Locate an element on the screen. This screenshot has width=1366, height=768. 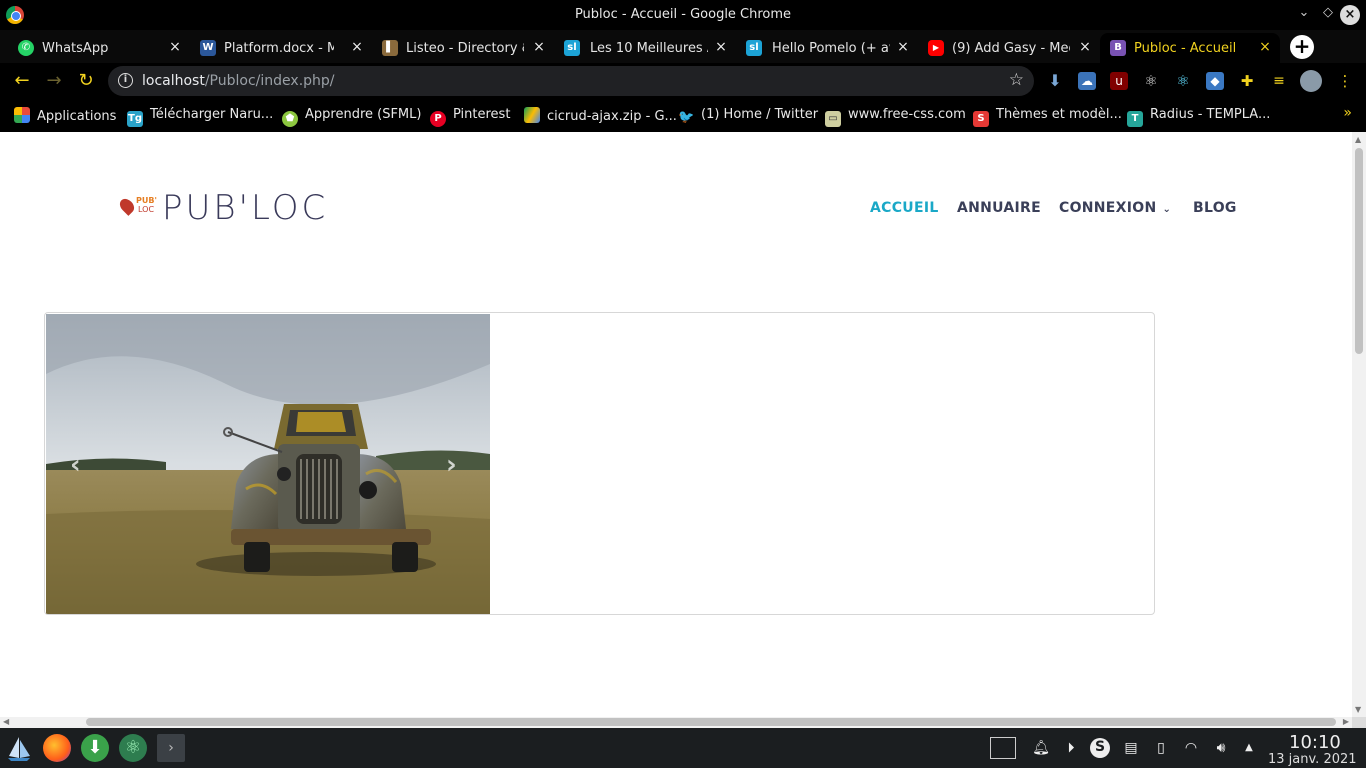
maximize-icon: ◇ is located at coordinates (1328, 12).